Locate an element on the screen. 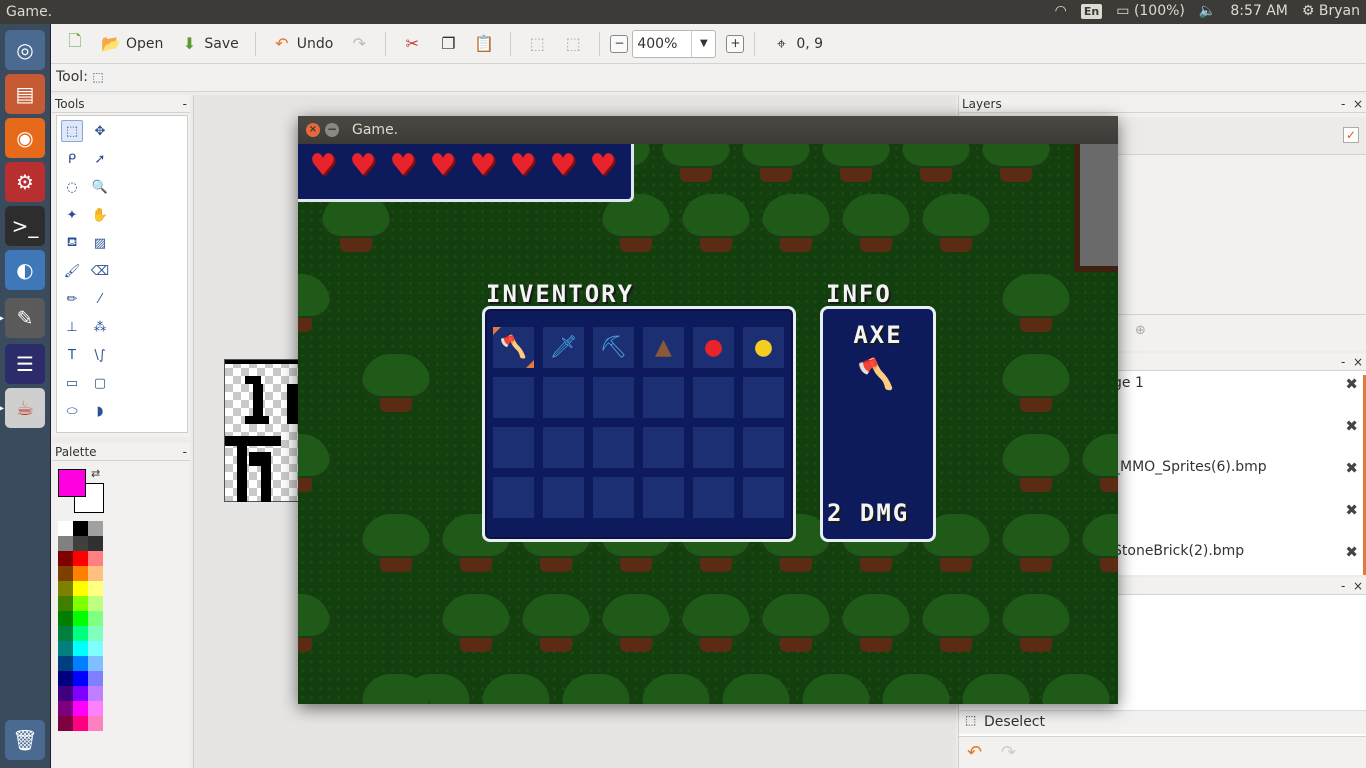 The height and width of the screenshot is (768, 1366). magic-wand-tool-icon: ✦ is located at coordinates (72, 215).